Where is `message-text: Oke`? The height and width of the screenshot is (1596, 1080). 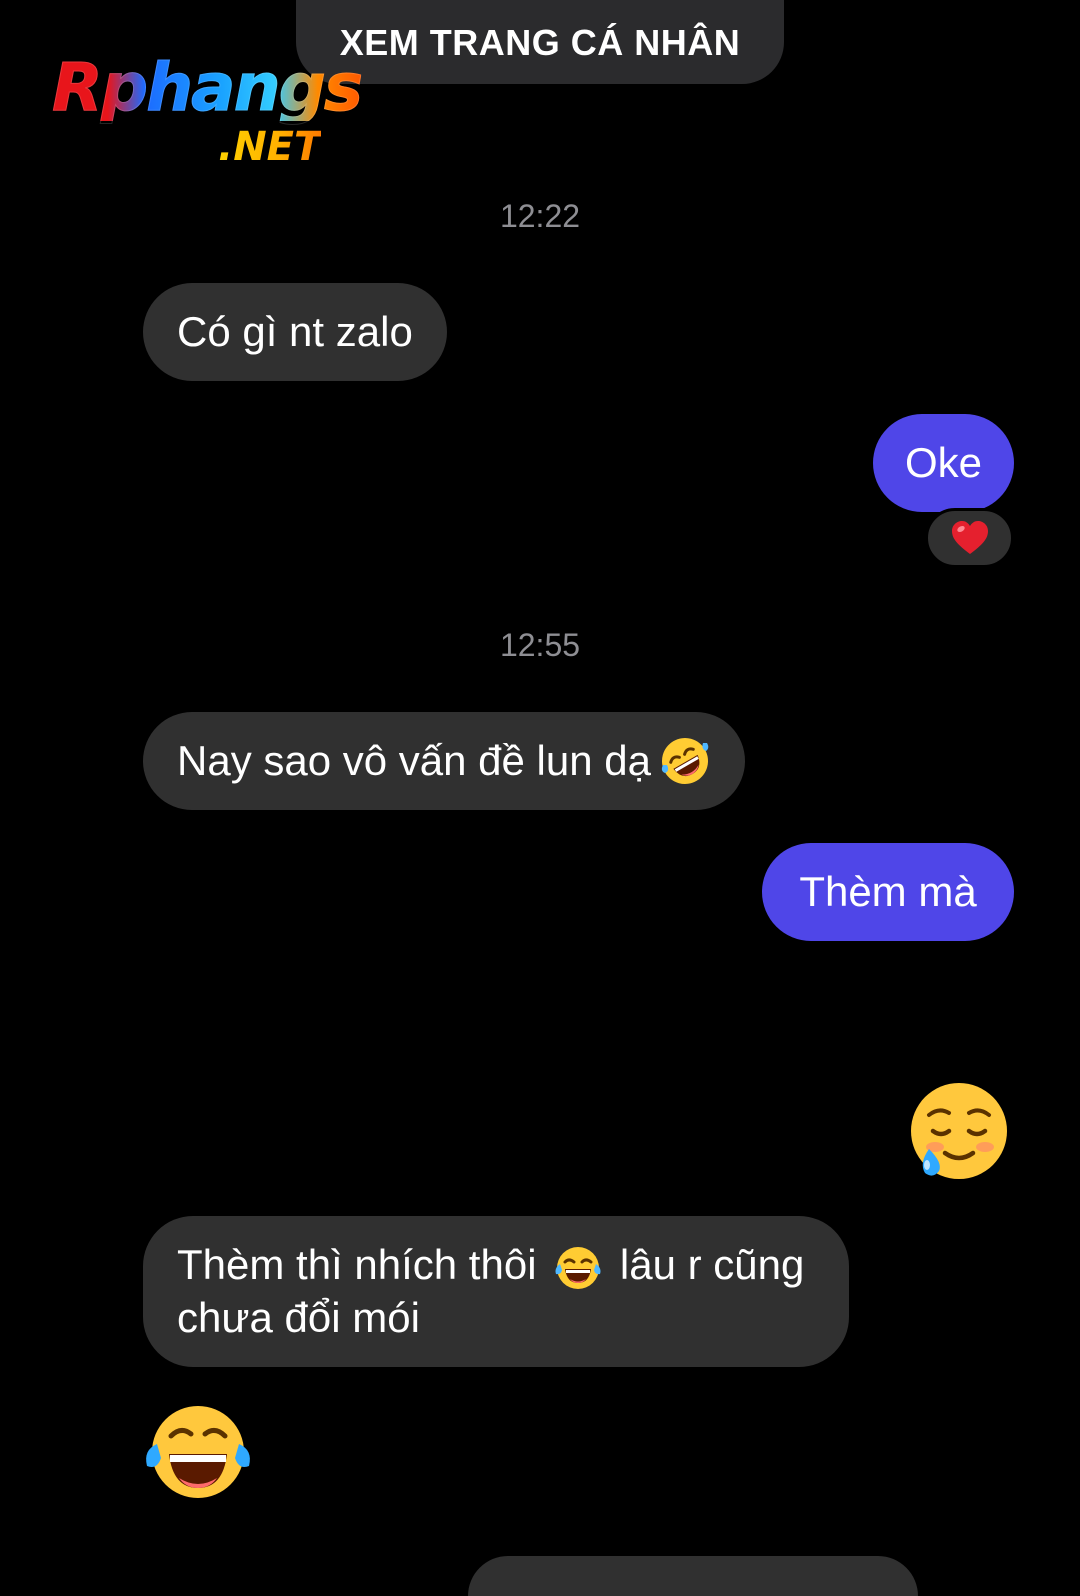 message-text: Oke is located at coordinates (943, 462).